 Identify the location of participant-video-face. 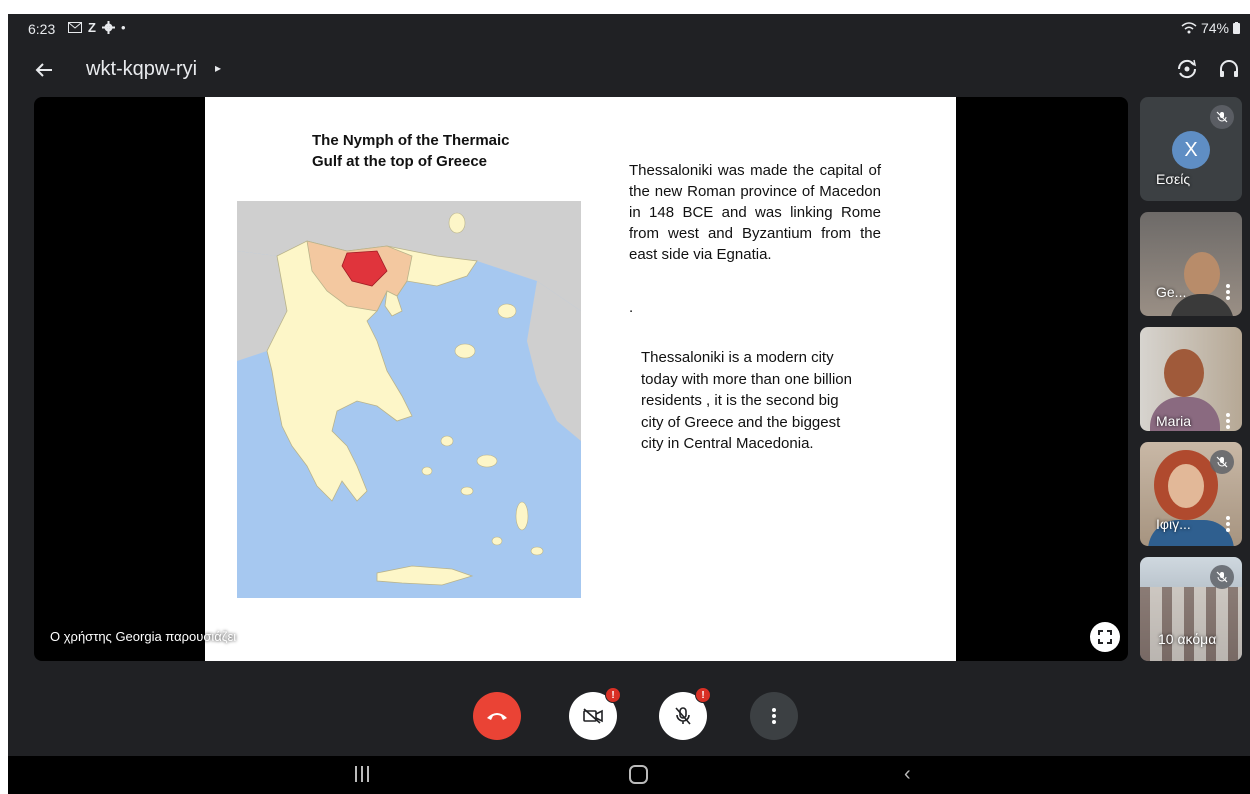
(1186, 486).